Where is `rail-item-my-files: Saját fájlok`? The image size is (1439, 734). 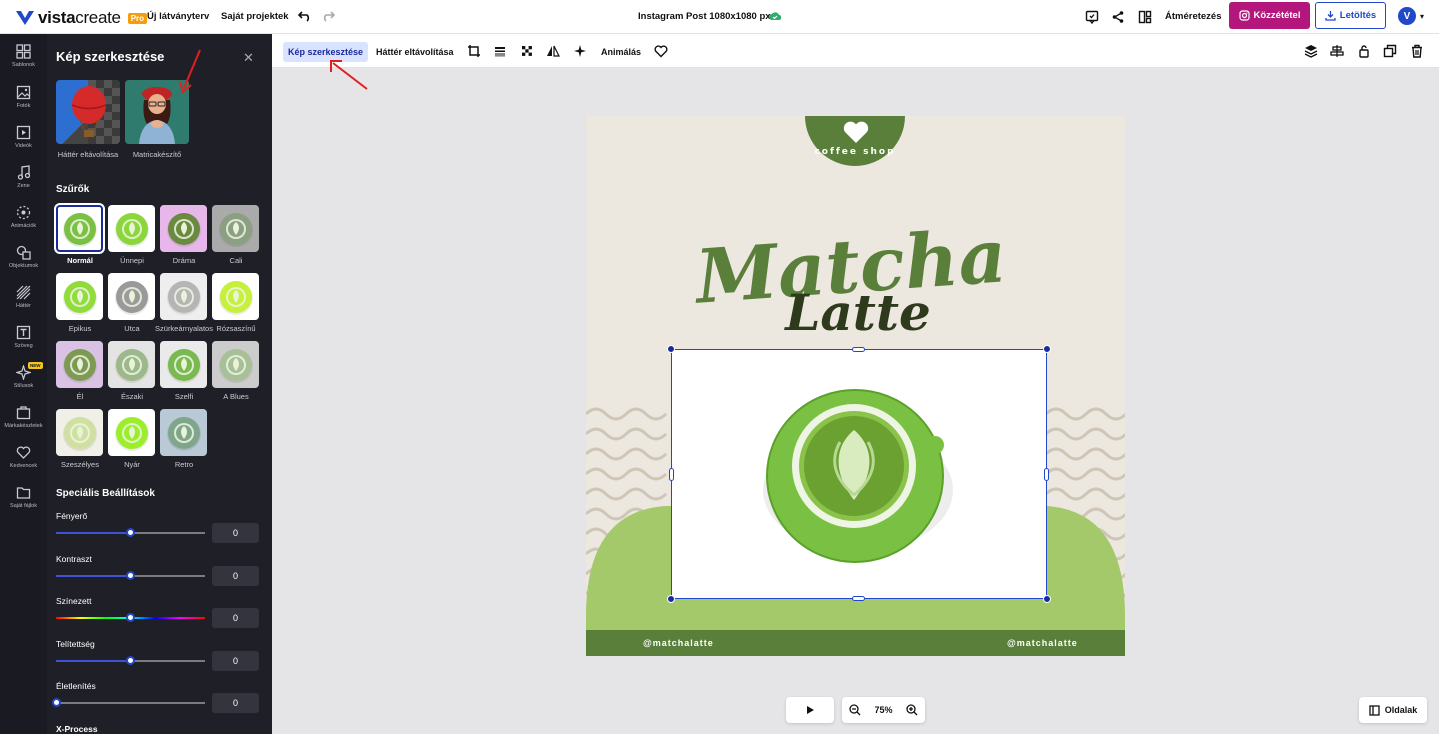
rail-item-my-files: Saját fájlok is located at coordinates (23, 497).